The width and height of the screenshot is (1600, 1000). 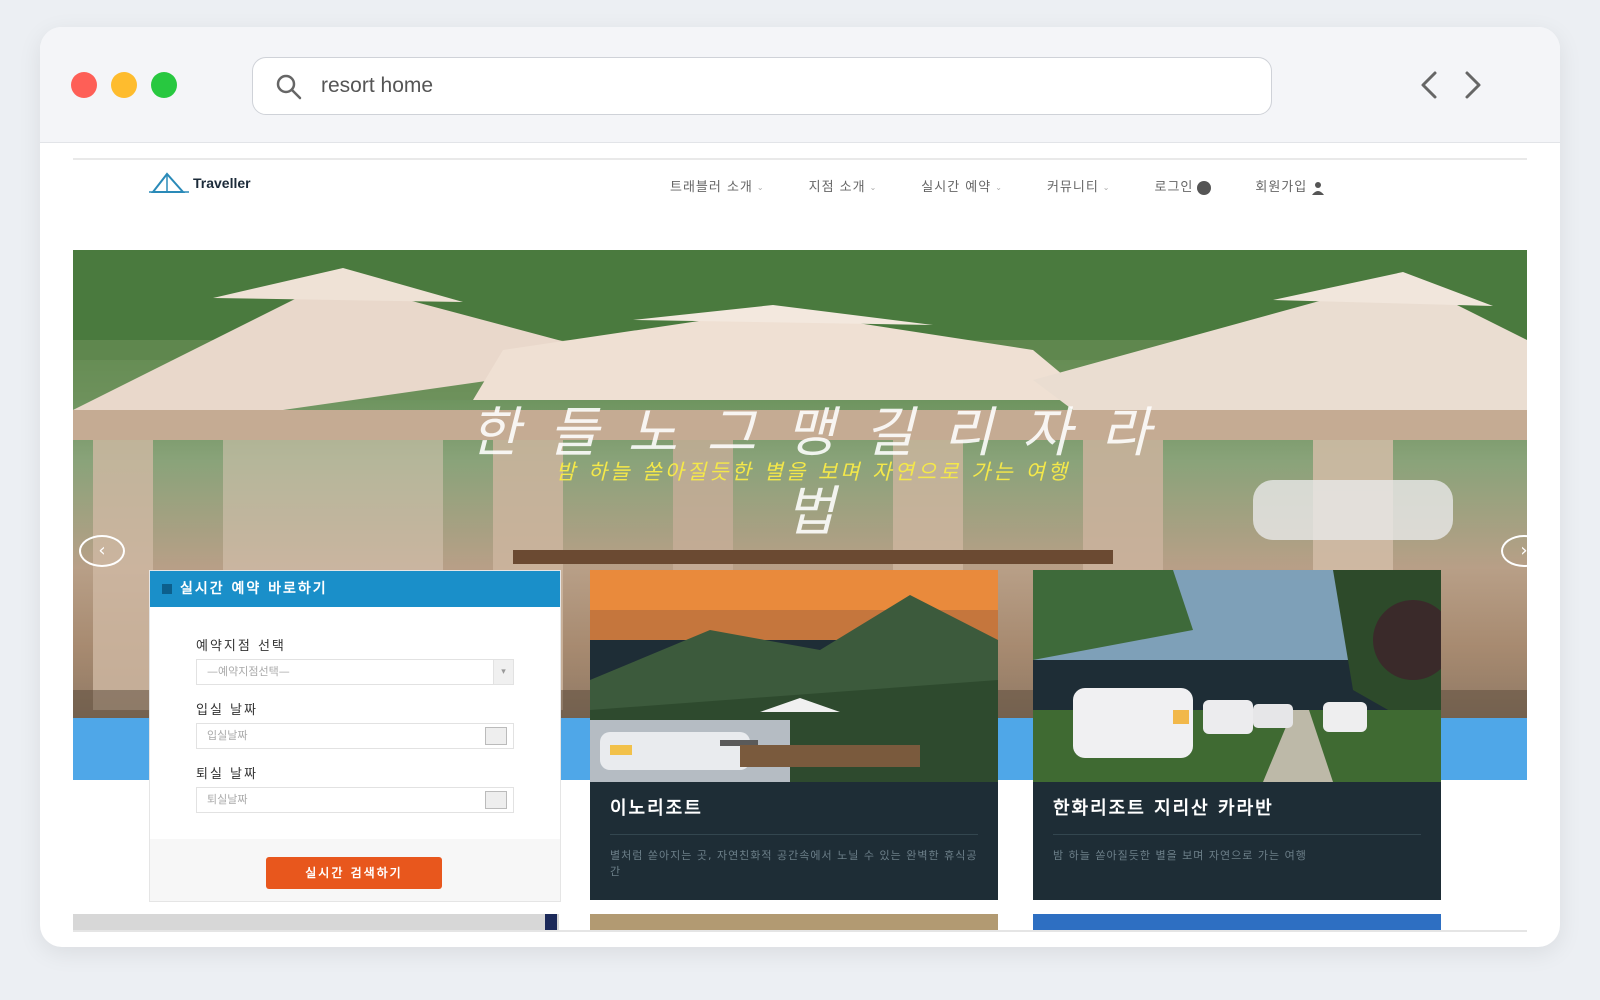 I want to click on branch-select: —예약지점선택— ▾, so click(x=355, y=672).